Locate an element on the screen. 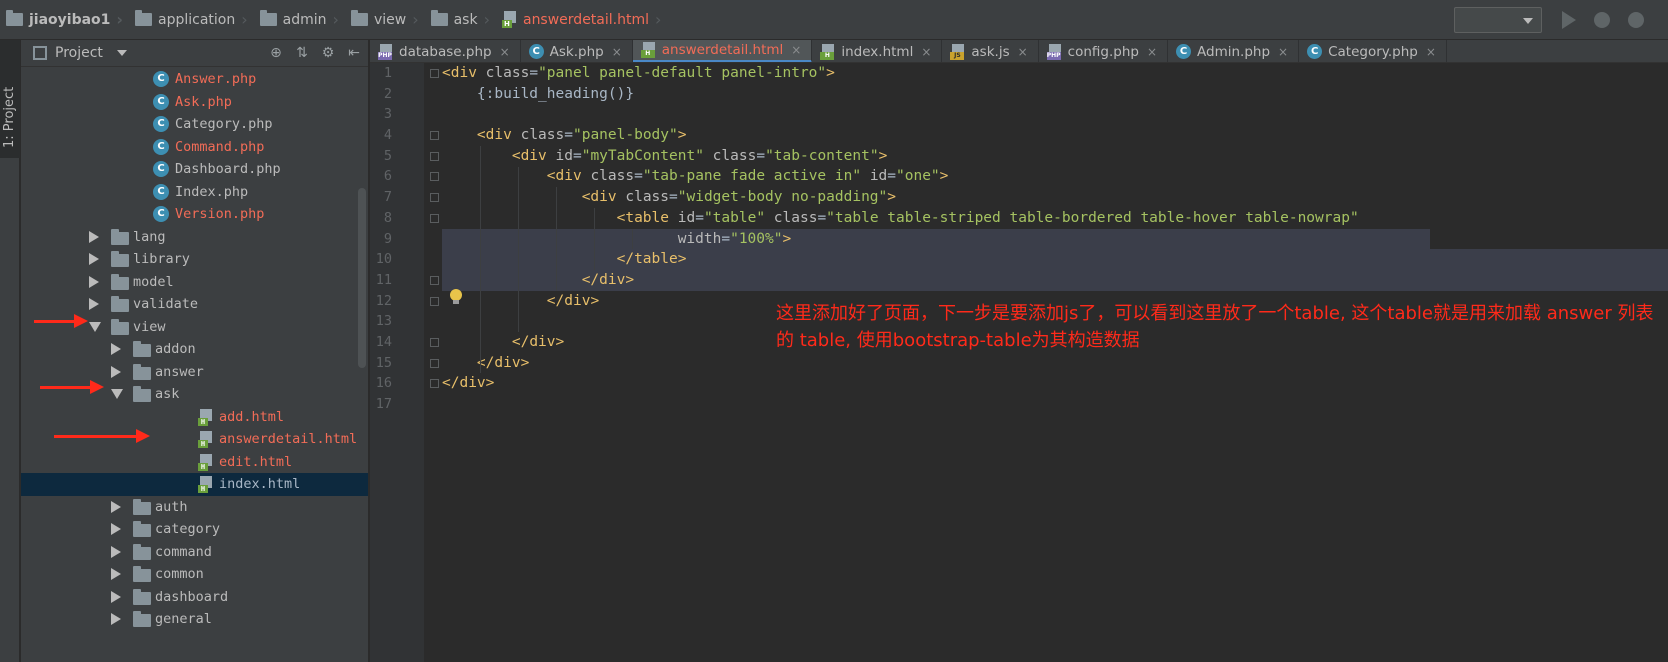 The image size is (1668, 662). tree-item: command is located at coordinates (194, 552).